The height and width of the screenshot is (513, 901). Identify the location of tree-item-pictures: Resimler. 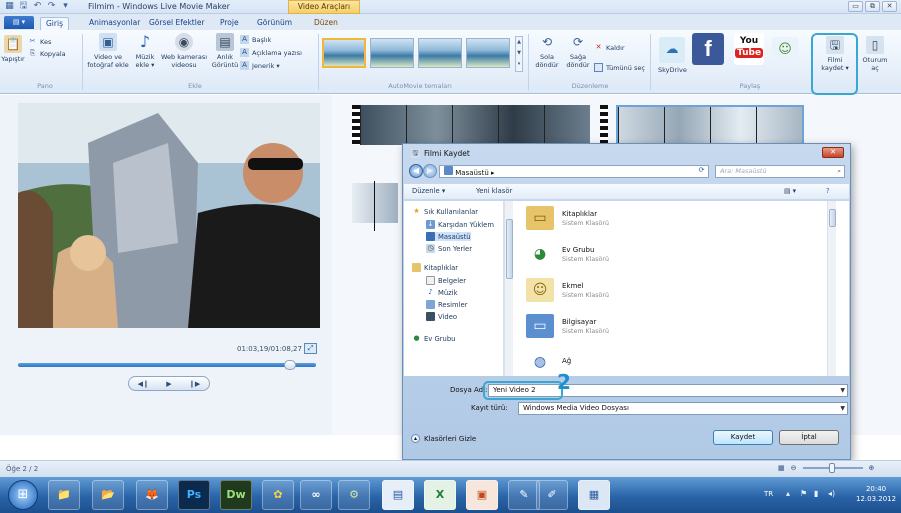
(447, 304).